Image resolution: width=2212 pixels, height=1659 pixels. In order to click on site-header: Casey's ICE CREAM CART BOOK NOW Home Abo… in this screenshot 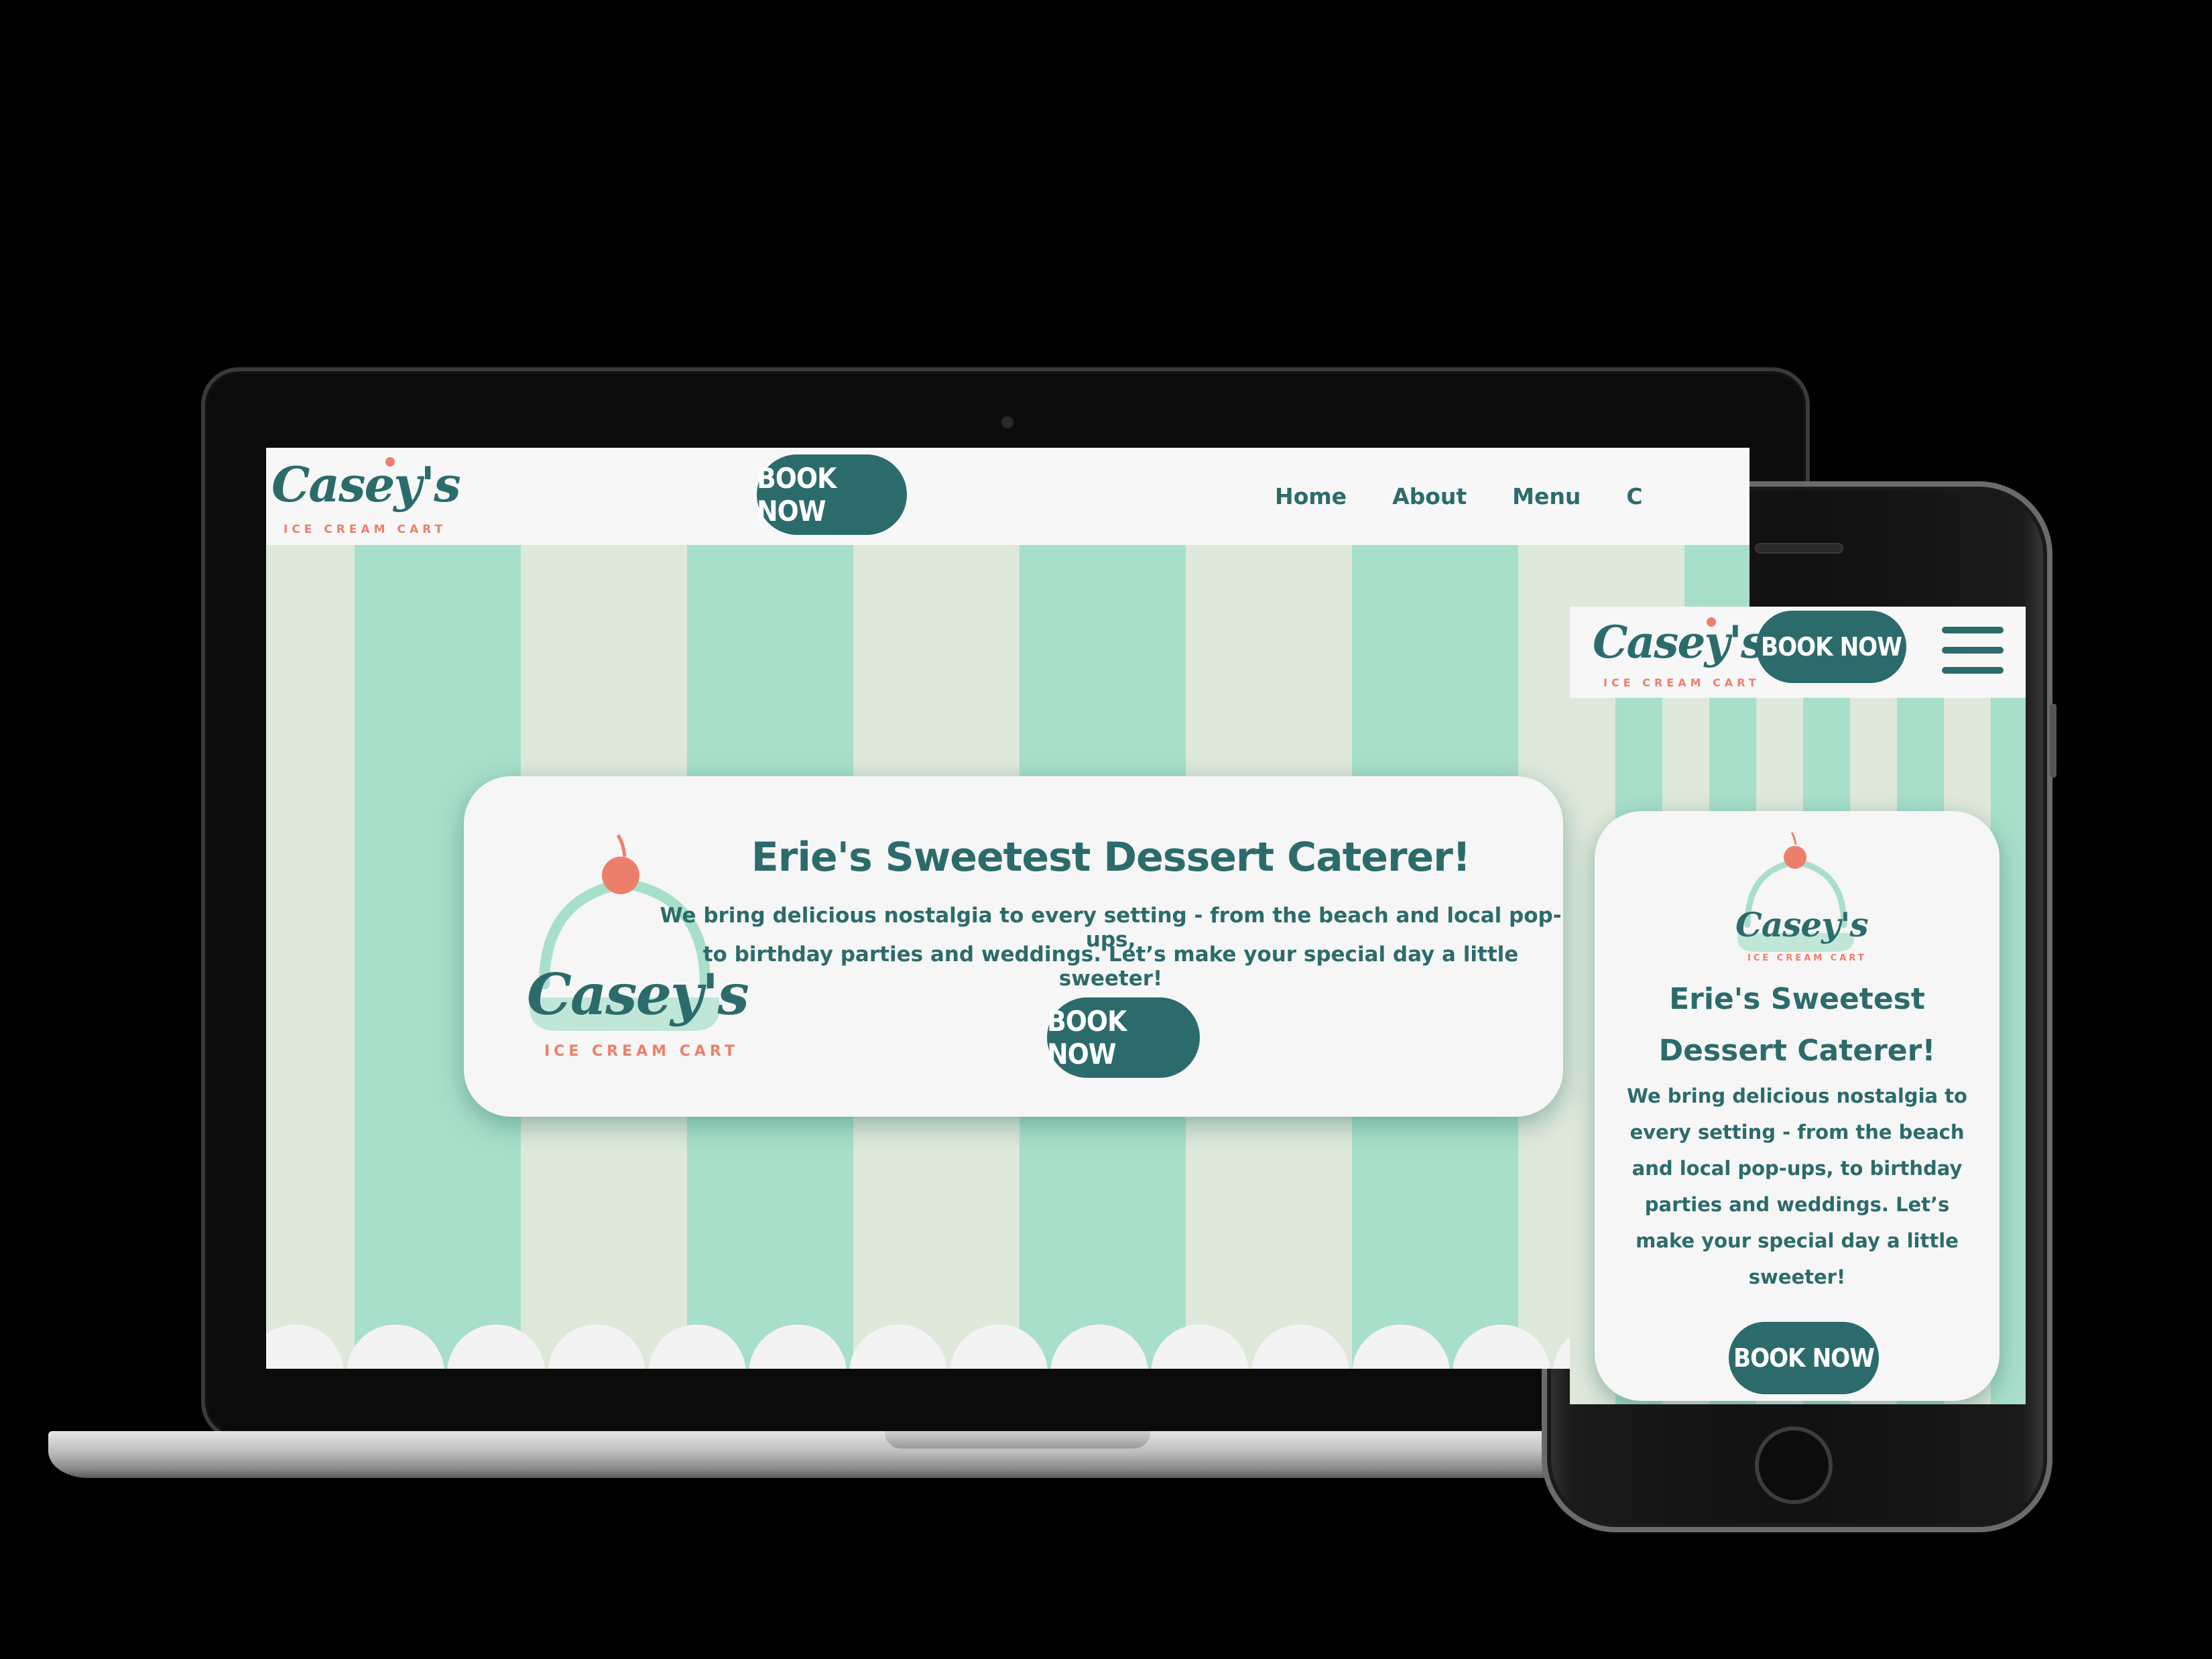, I will do `click(1007, 496)`.